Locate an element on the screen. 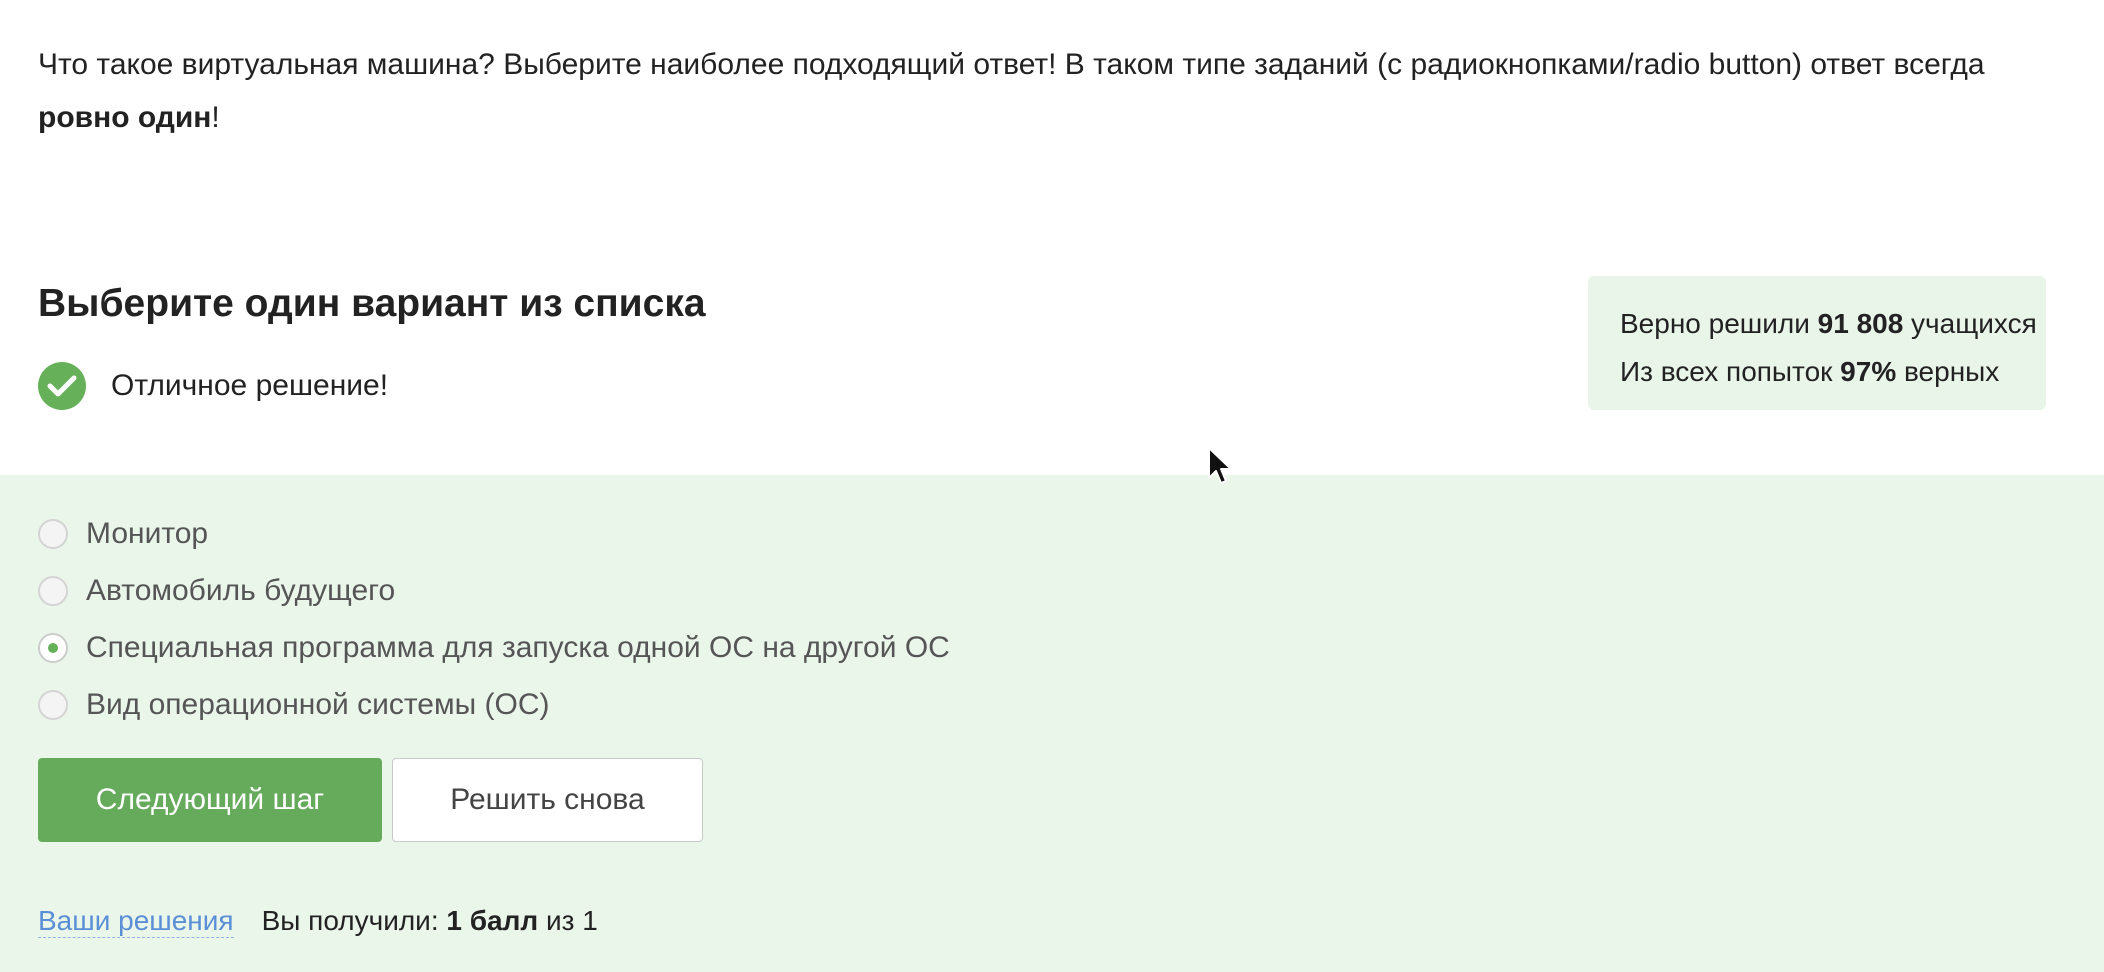 The height and width of the screenshot is (972, 2104). score-suffix: из 1 is located at coordinates (568, 920).